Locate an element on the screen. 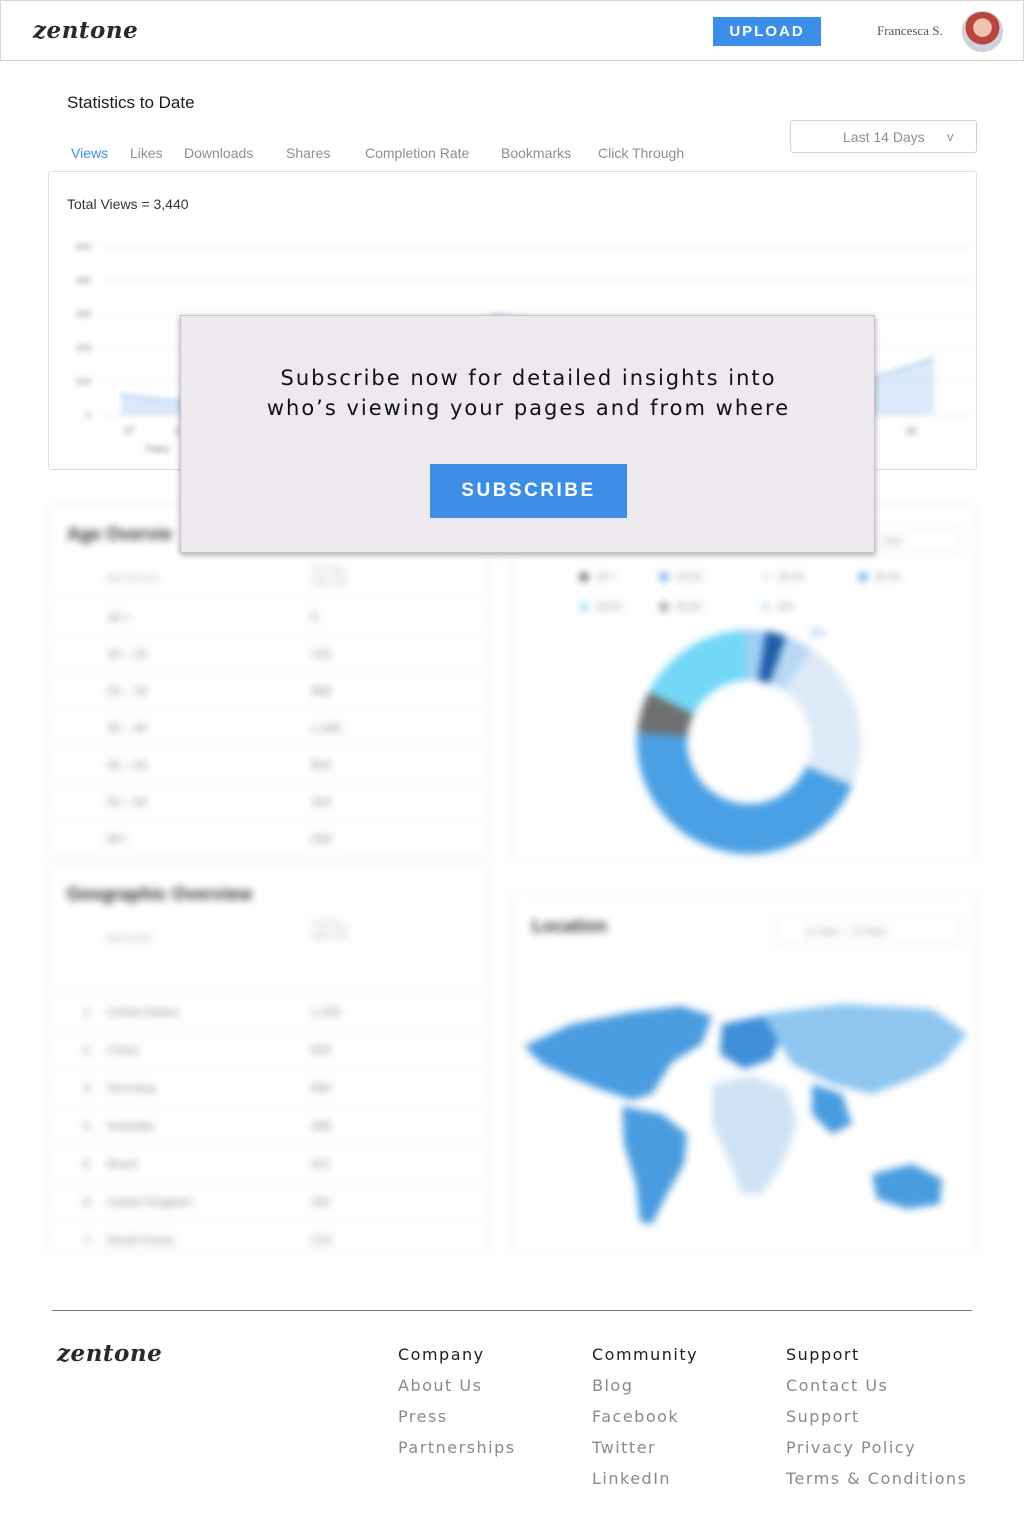 The width and height of the screenshot is (1024, 1528). table-row: 18 < 8 is located at coordinates (268, 615).